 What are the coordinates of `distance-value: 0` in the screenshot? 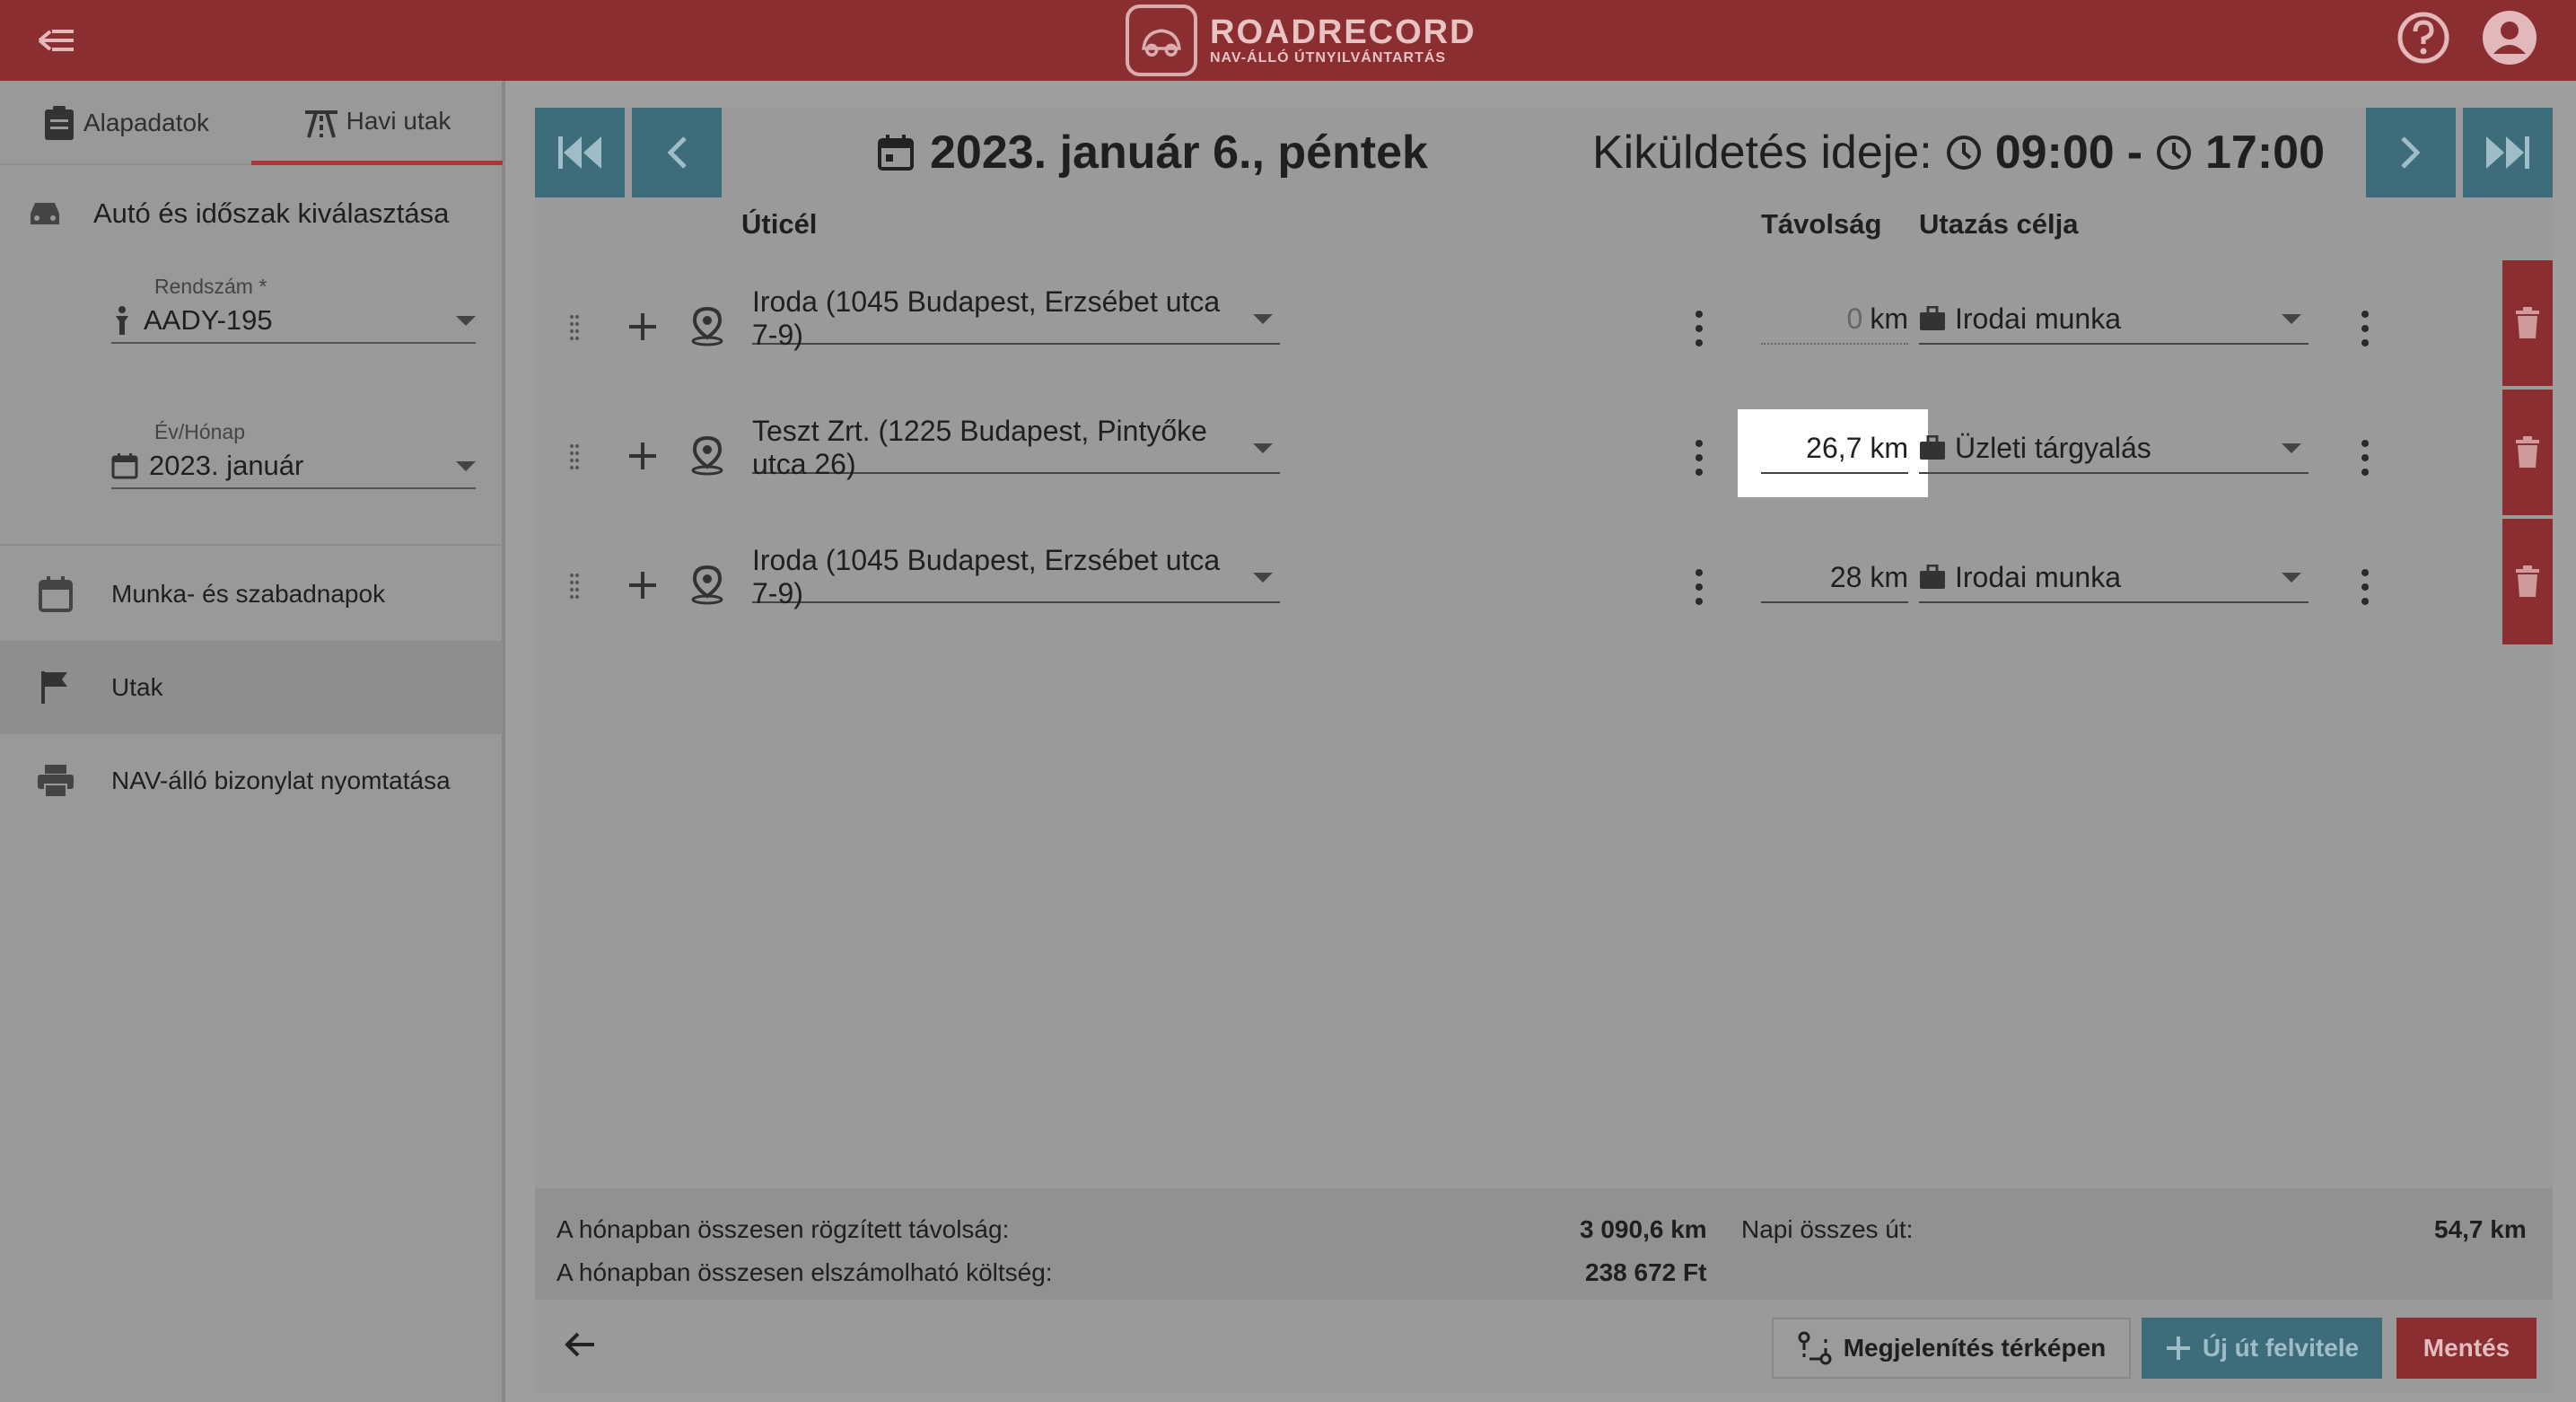 It's located at (1854, 319).